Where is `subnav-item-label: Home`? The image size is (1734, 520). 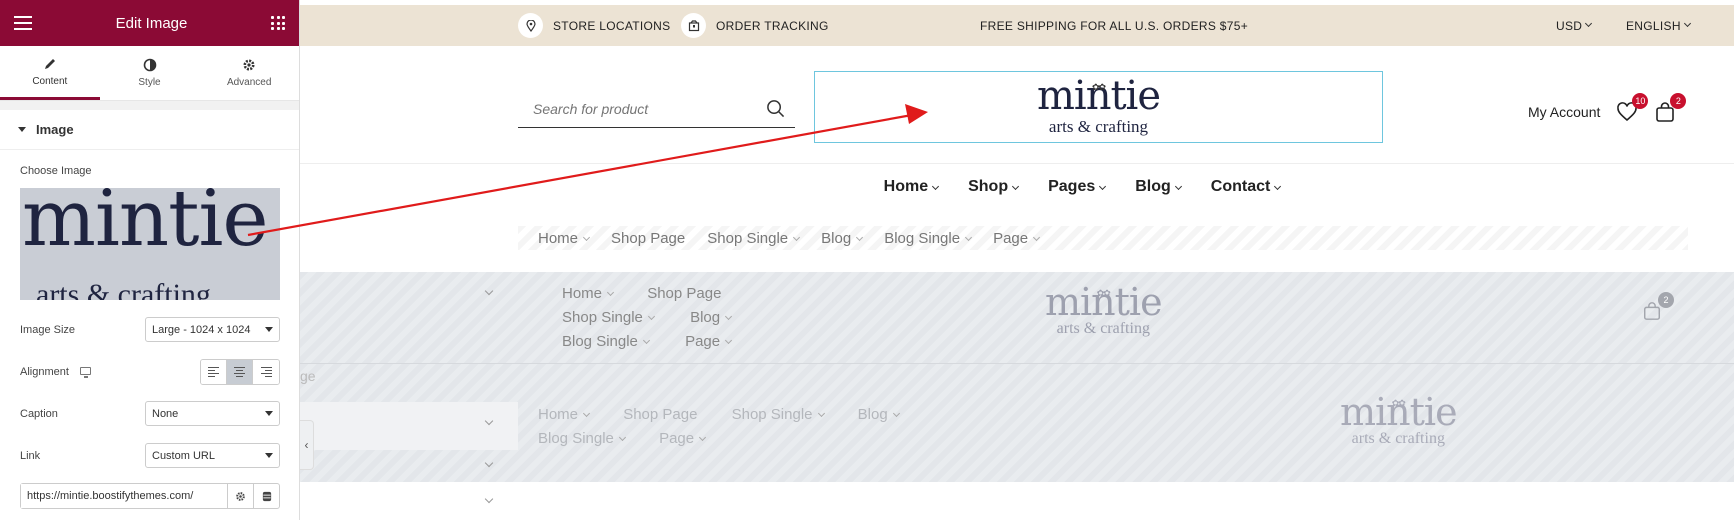 subnav-item-label: Home is located at coordinates (558, 238).